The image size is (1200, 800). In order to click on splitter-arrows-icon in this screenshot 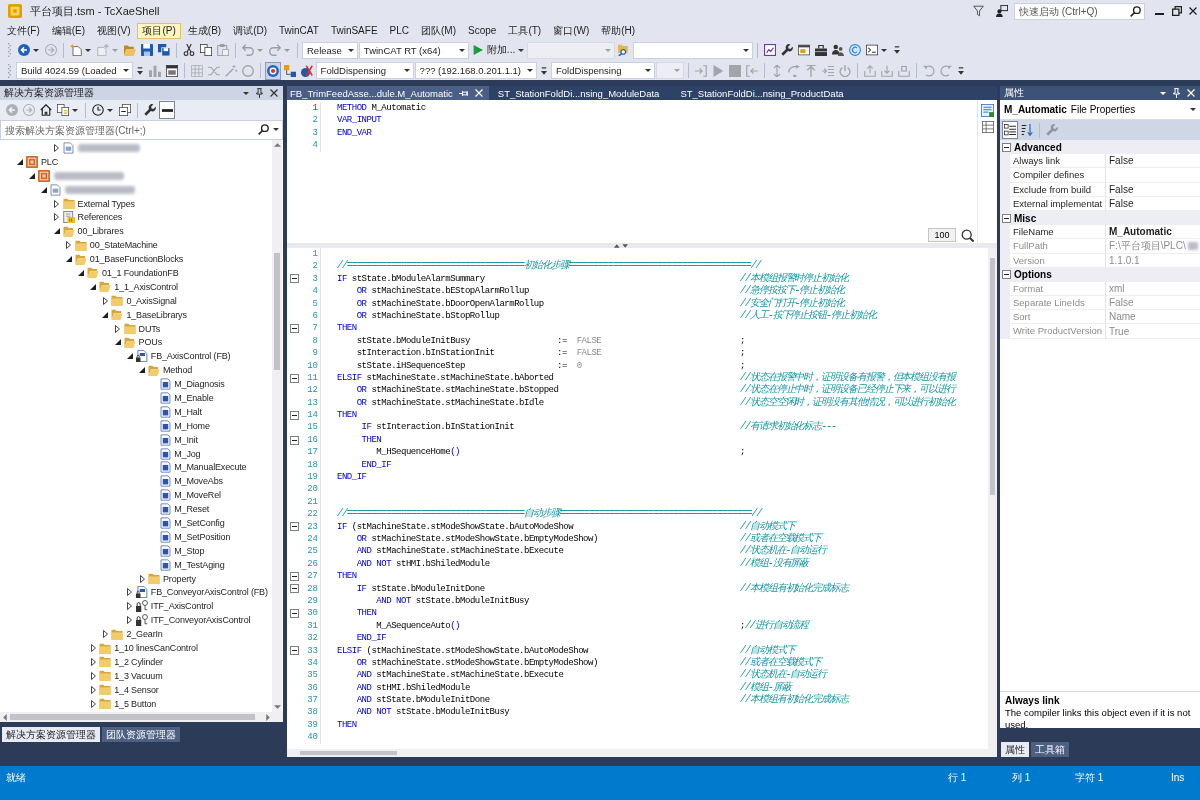, I will do `click(621, 245)`.